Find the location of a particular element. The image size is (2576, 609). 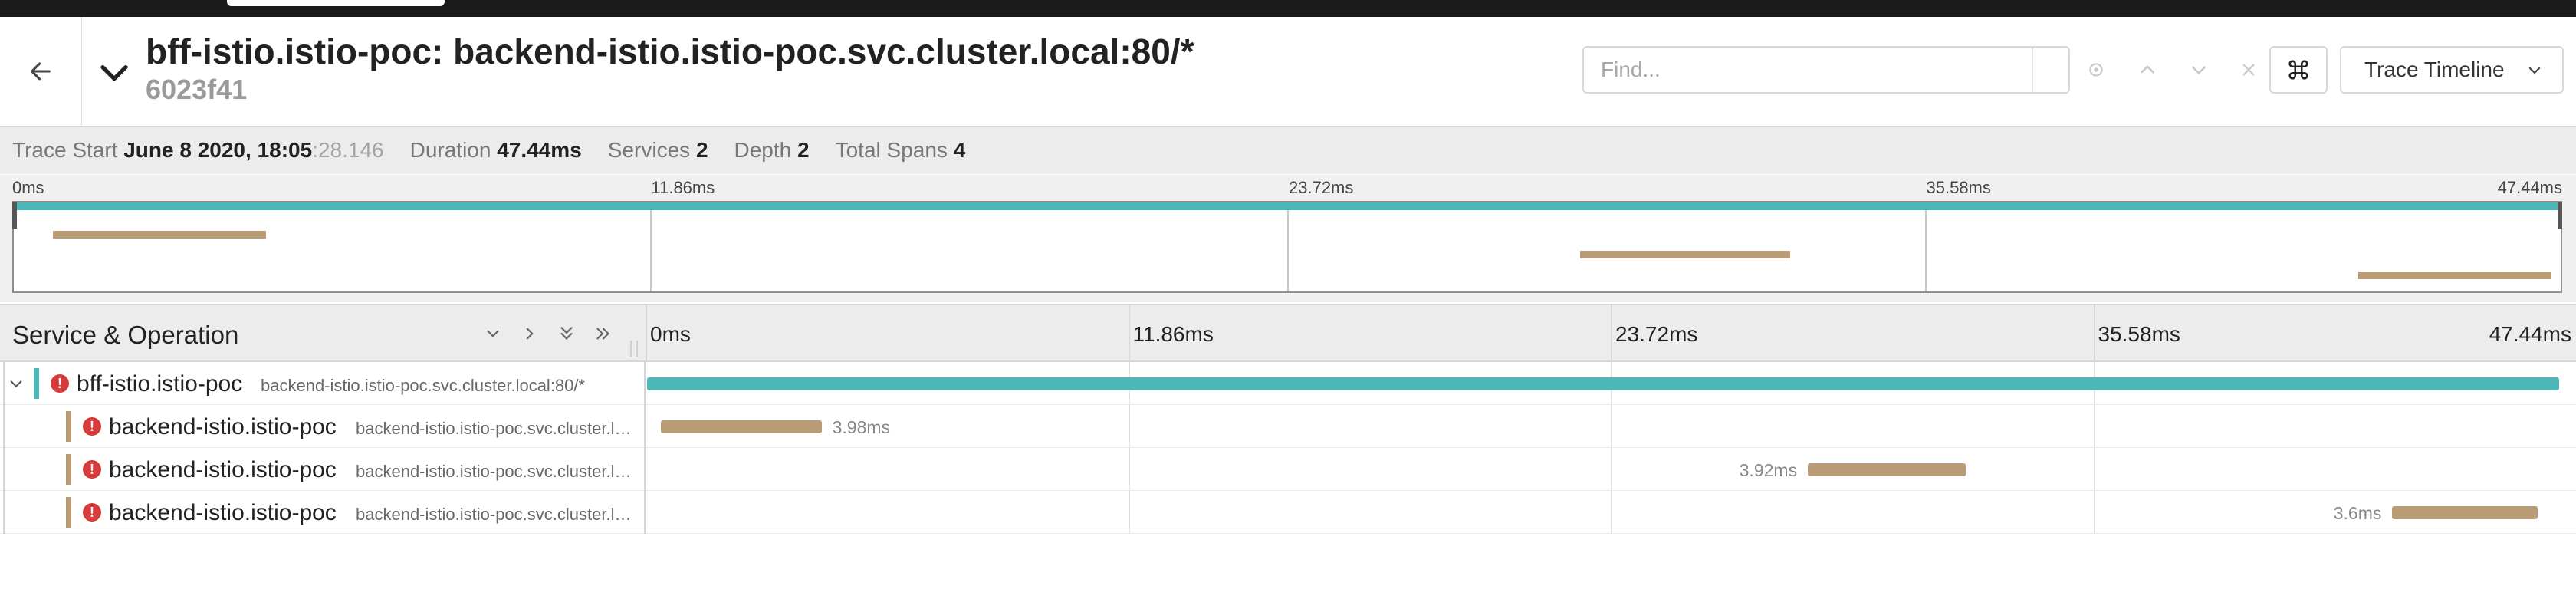

span-duration-label: 3.98ms is located at coordinates (861, 427).